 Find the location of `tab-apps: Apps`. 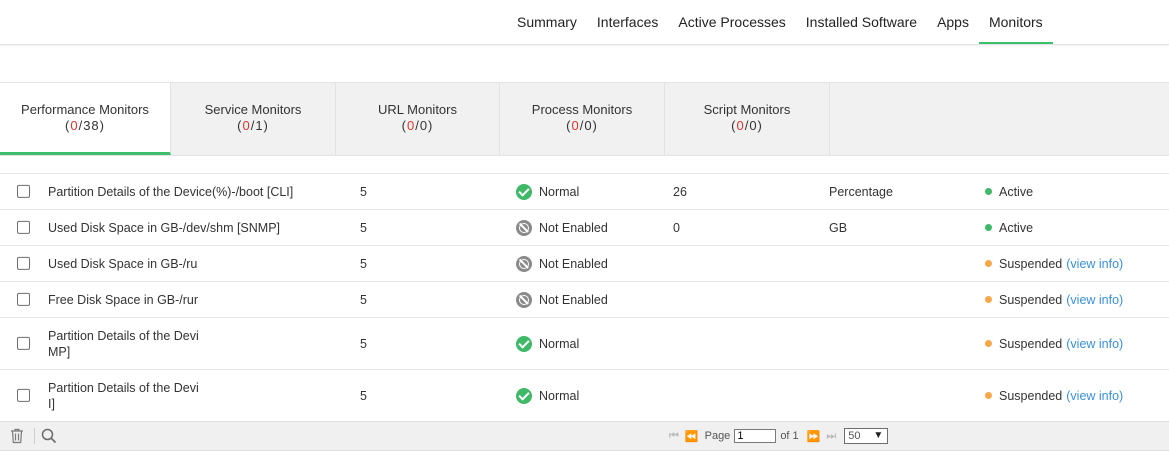

tab-apps: Apps is located at coordinates (953, 22).